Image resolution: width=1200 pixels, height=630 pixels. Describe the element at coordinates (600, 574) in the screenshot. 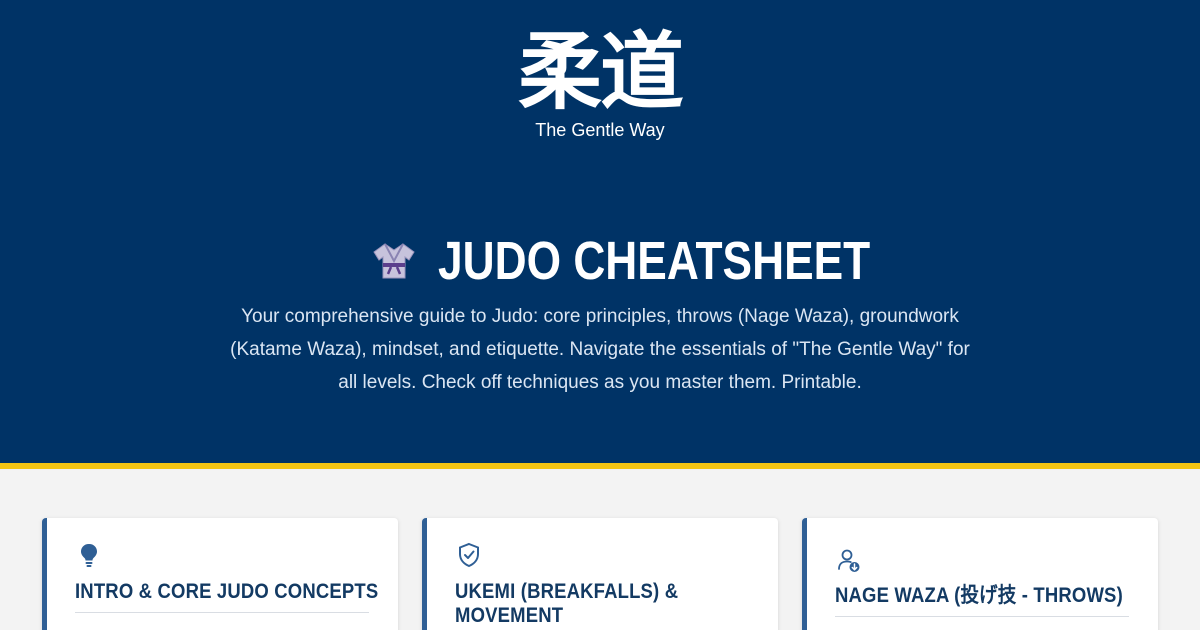

I see `section-card-ukemi: UKEMI (BREAKFALLS) & MOVEMENT` at that location.